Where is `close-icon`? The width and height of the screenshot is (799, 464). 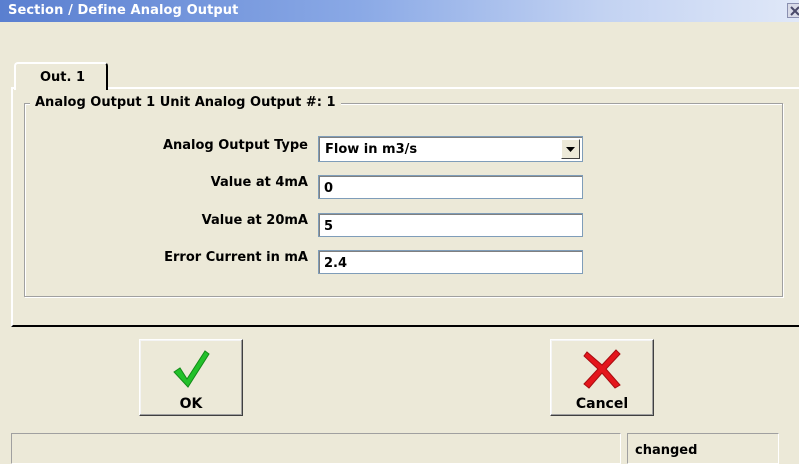 close-icon is located at coordinates (794, 11).